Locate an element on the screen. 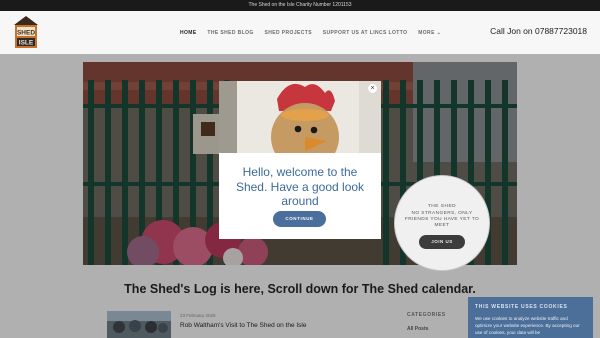  badge-title: THE SHED is located at coordinates (442, 206).